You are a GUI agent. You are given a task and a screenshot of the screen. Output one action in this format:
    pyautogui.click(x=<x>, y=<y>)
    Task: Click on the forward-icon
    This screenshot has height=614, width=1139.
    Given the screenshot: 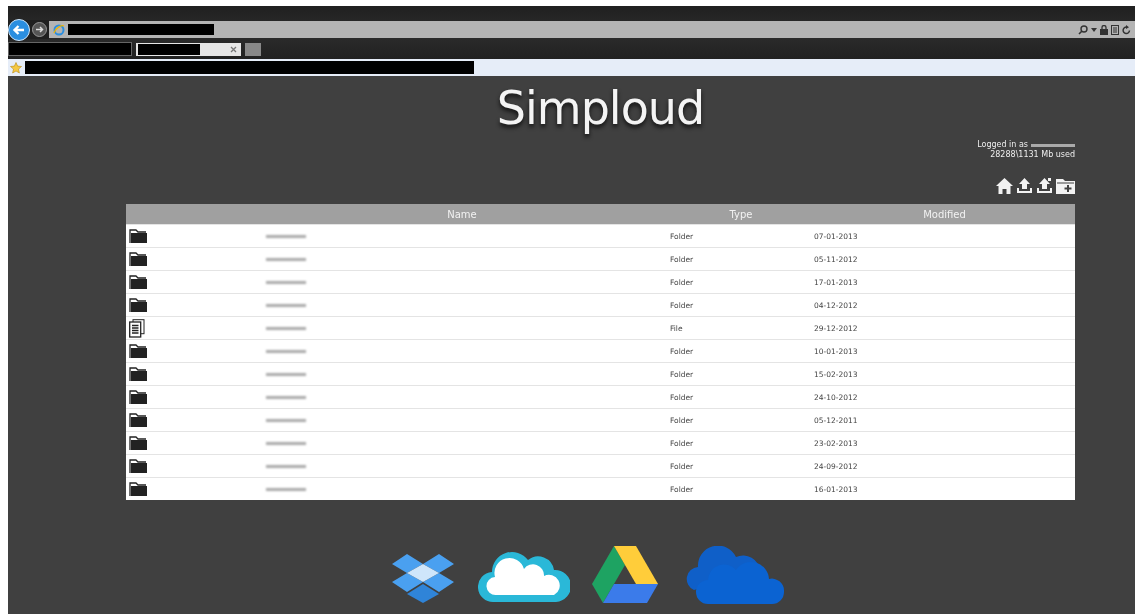 What is the action you would take?
    pyautogui.click(x=39, y=29)
    